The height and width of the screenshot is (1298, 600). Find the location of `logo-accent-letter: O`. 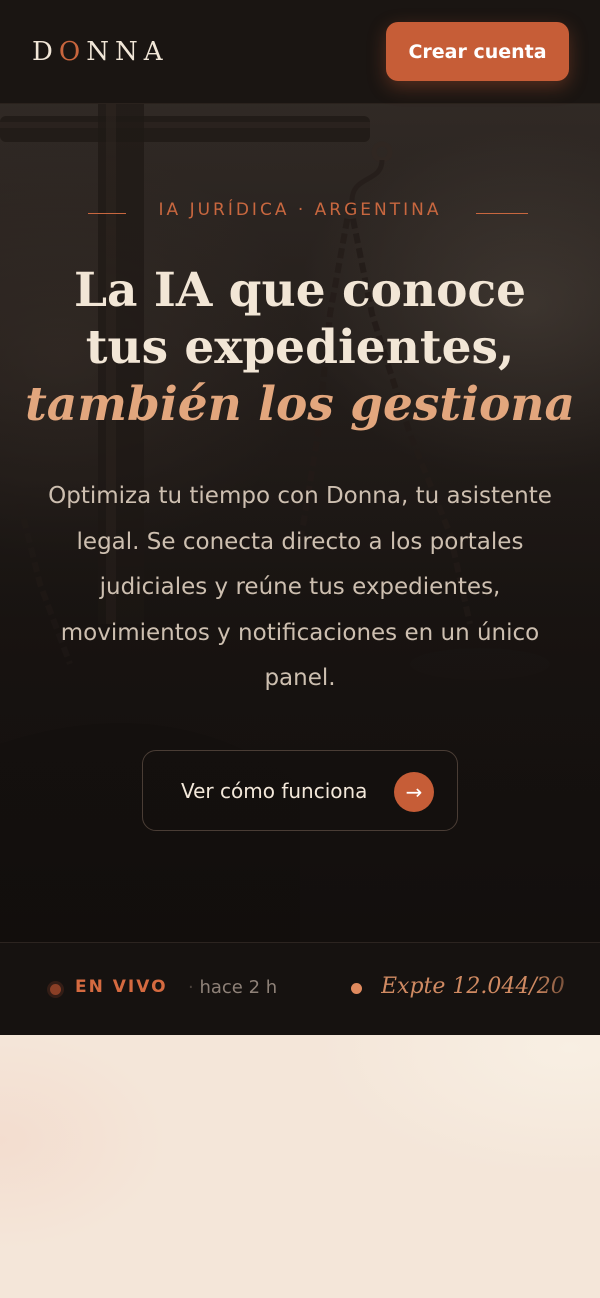

logo-accent-letter: O is located at coordinates (72, 52).